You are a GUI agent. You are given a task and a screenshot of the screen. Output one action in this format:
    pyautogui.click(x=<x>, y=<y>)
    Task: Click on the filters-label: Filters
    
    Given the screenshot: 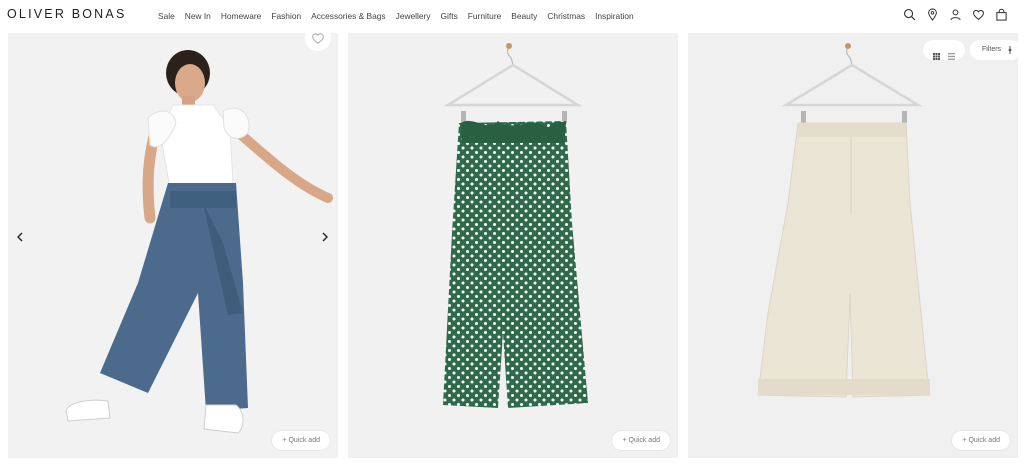 What is the action you would take?
    pyautogui.click(x=992, y=49)
    